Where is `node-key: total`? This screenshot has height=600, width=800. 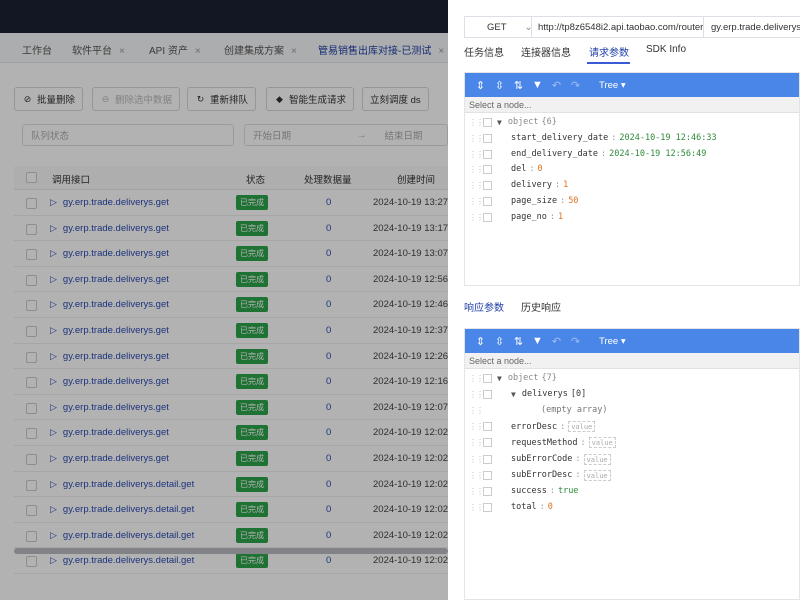 node-key: total is located at coordinates (524, 507).